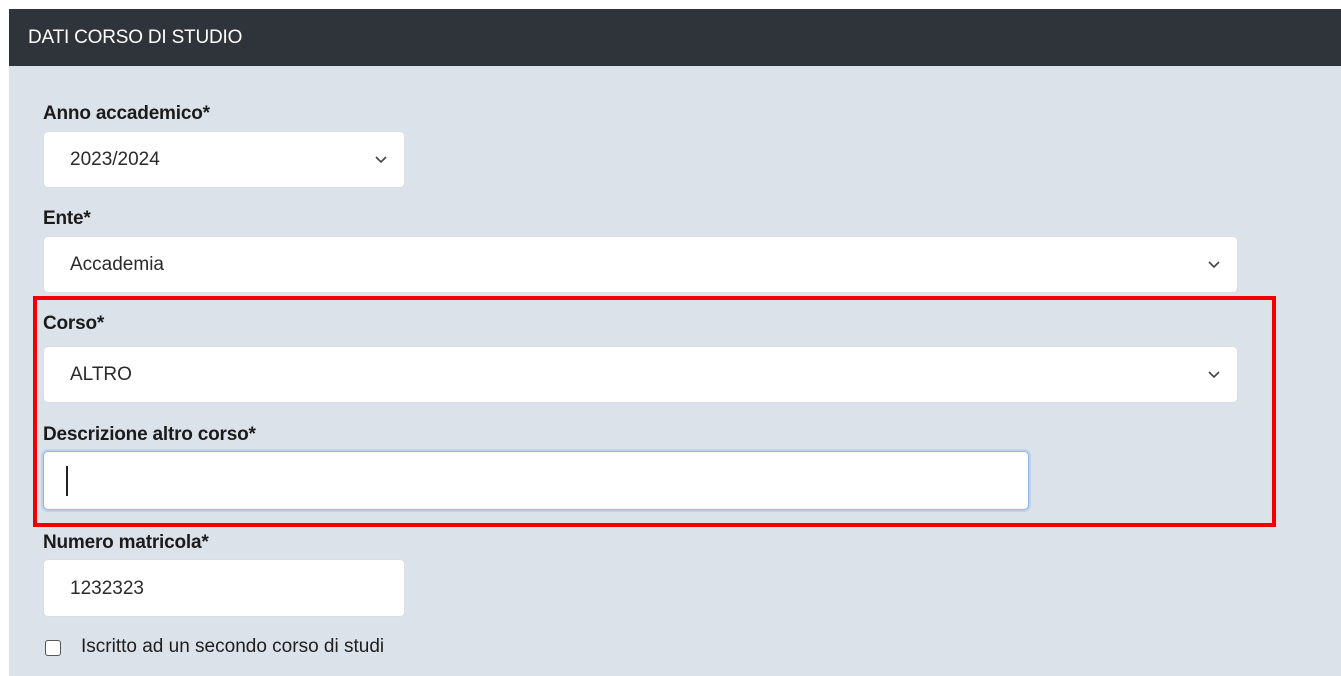 The image size is (1341, 676). What do you see at coordinates (224, 159) in the screenshot?
I see `anno-accademico-select: 2023/2024` at bounding box center [224, 159].